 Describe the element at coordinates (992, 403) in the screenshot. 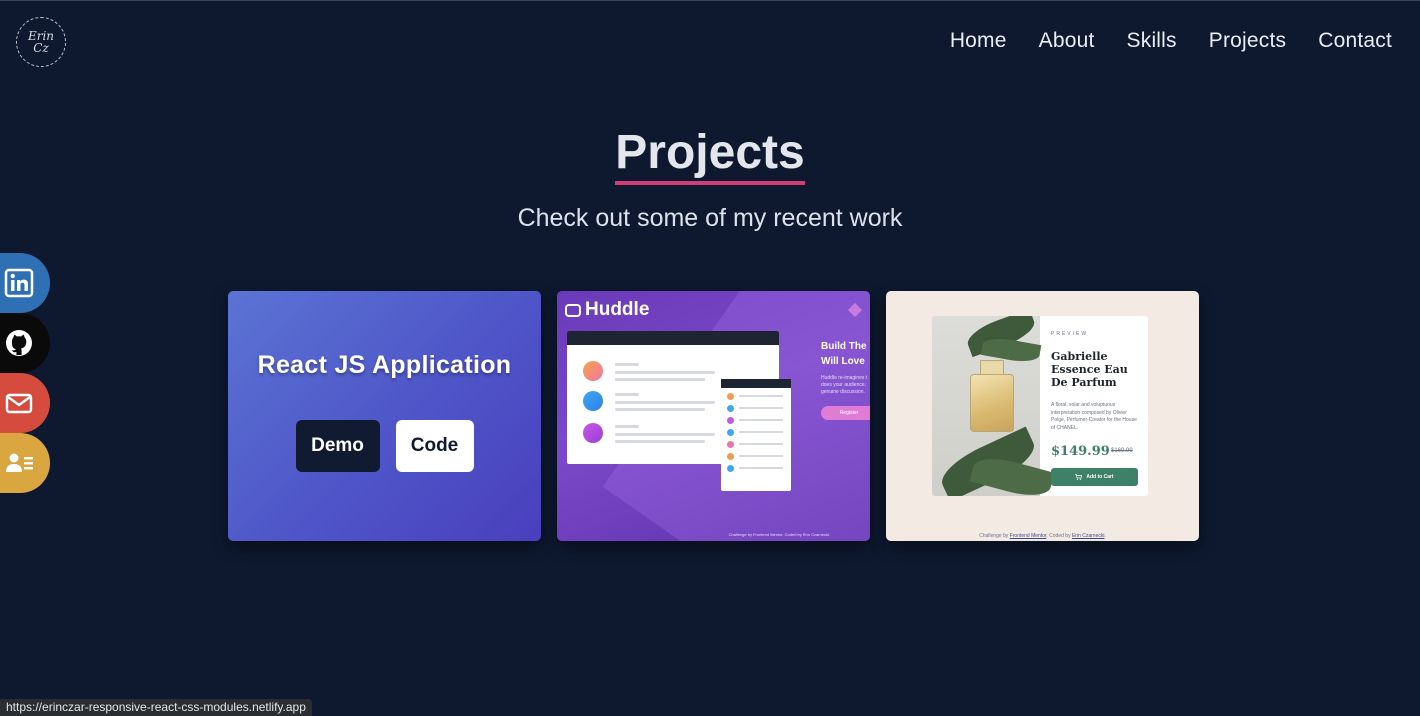

I see `perfume-bottle` at that location.